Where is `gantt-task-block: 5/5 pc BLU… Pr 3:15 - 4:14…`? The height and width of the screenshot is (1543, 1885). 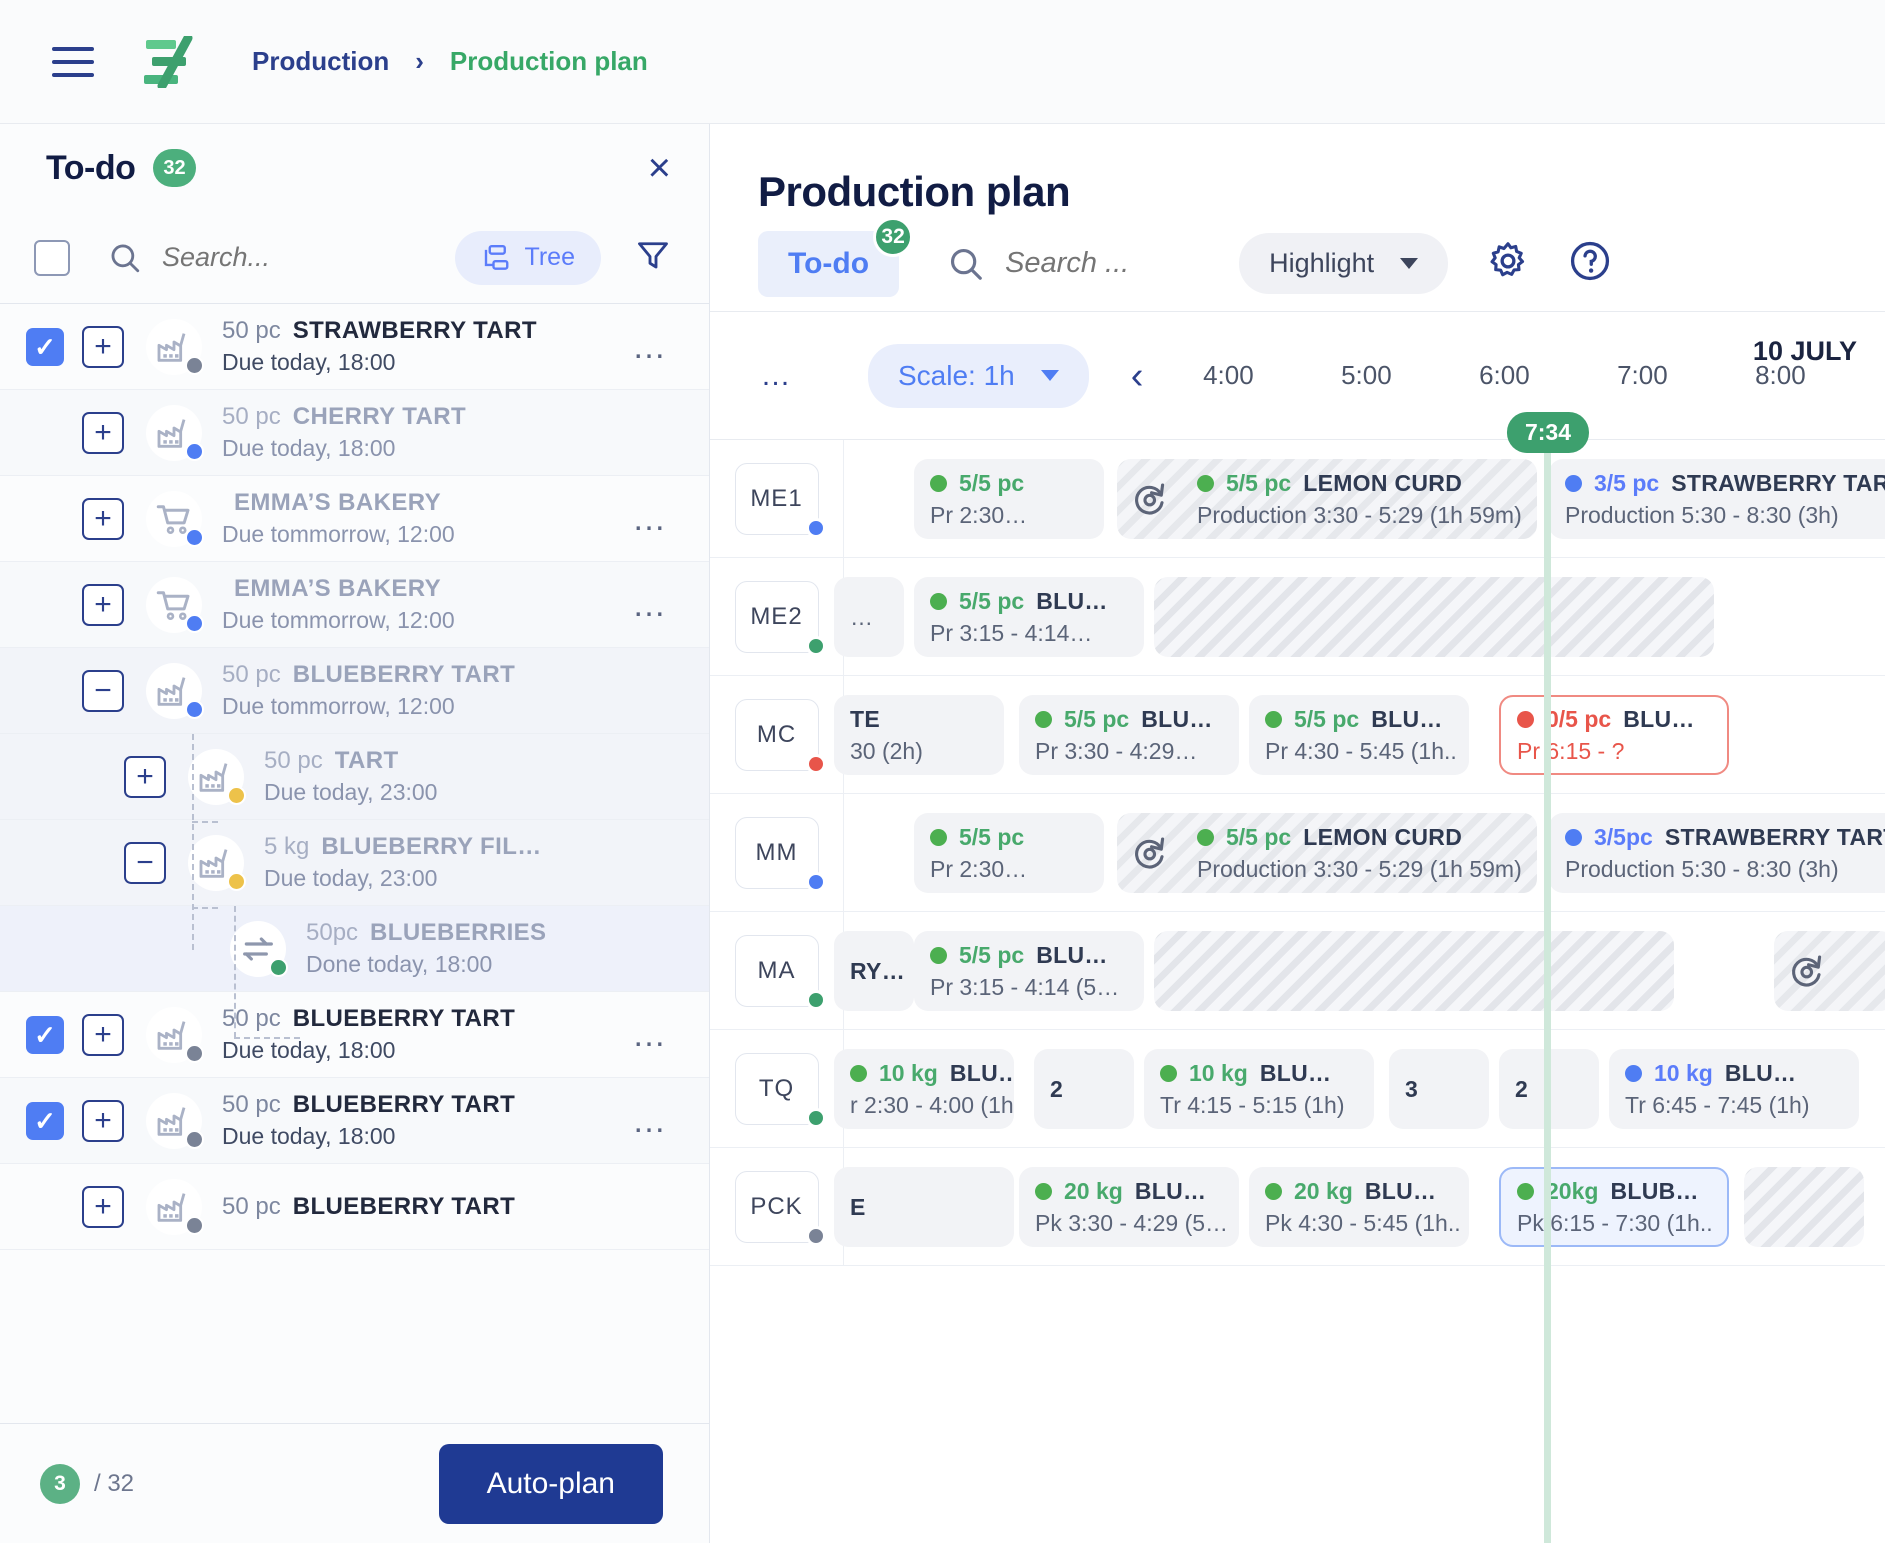 gantt-task-block: 5/5 pc BLU… Pr 3:15 - 4:14… is located at coordinates (1029, 617).